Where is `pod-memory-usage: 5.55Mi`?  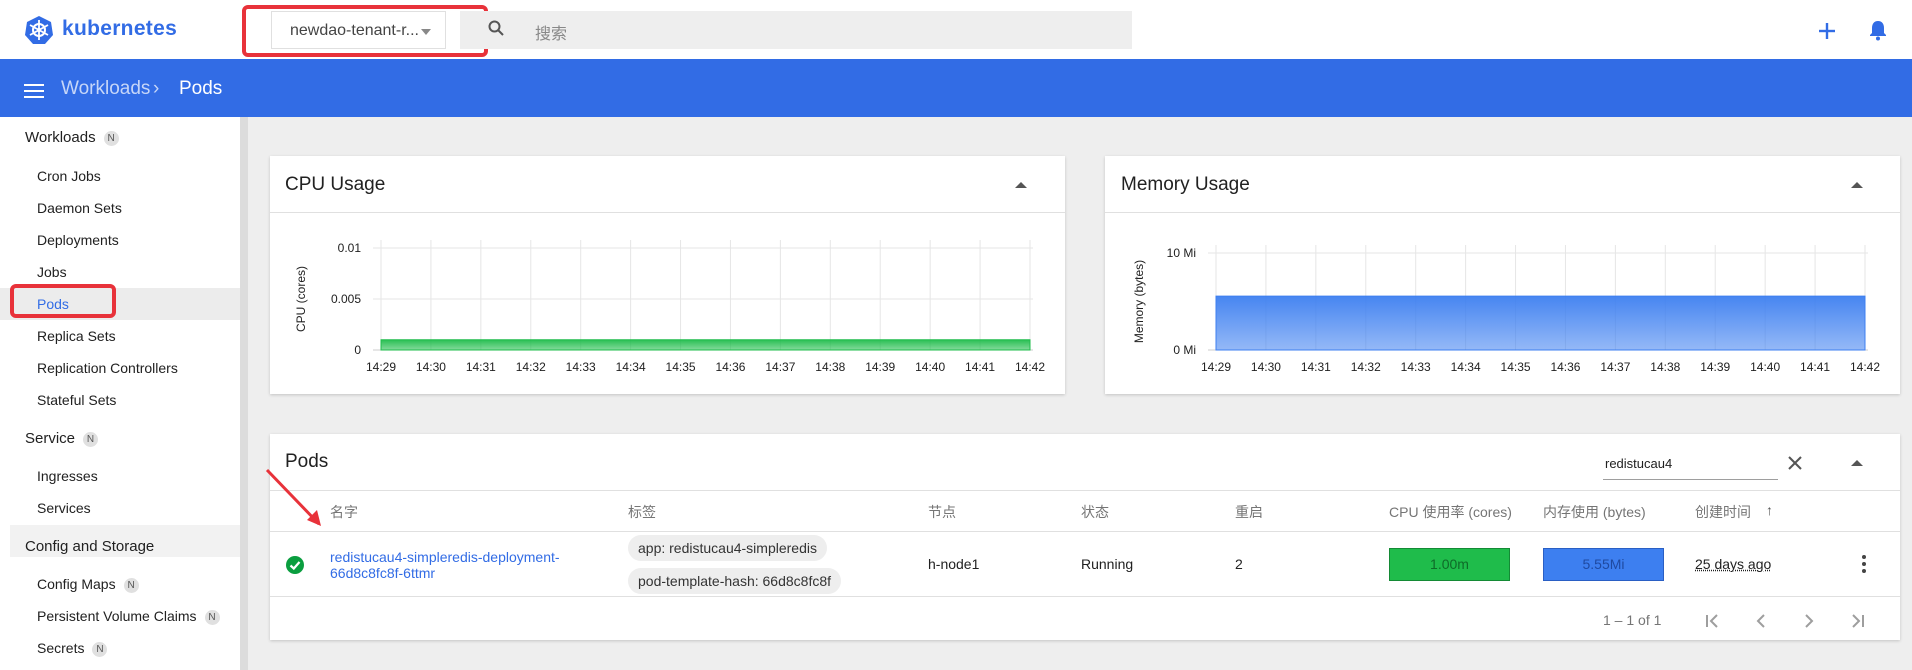
pod-memory-usage: 5.55Mi is located at coordinates (1603, 564).